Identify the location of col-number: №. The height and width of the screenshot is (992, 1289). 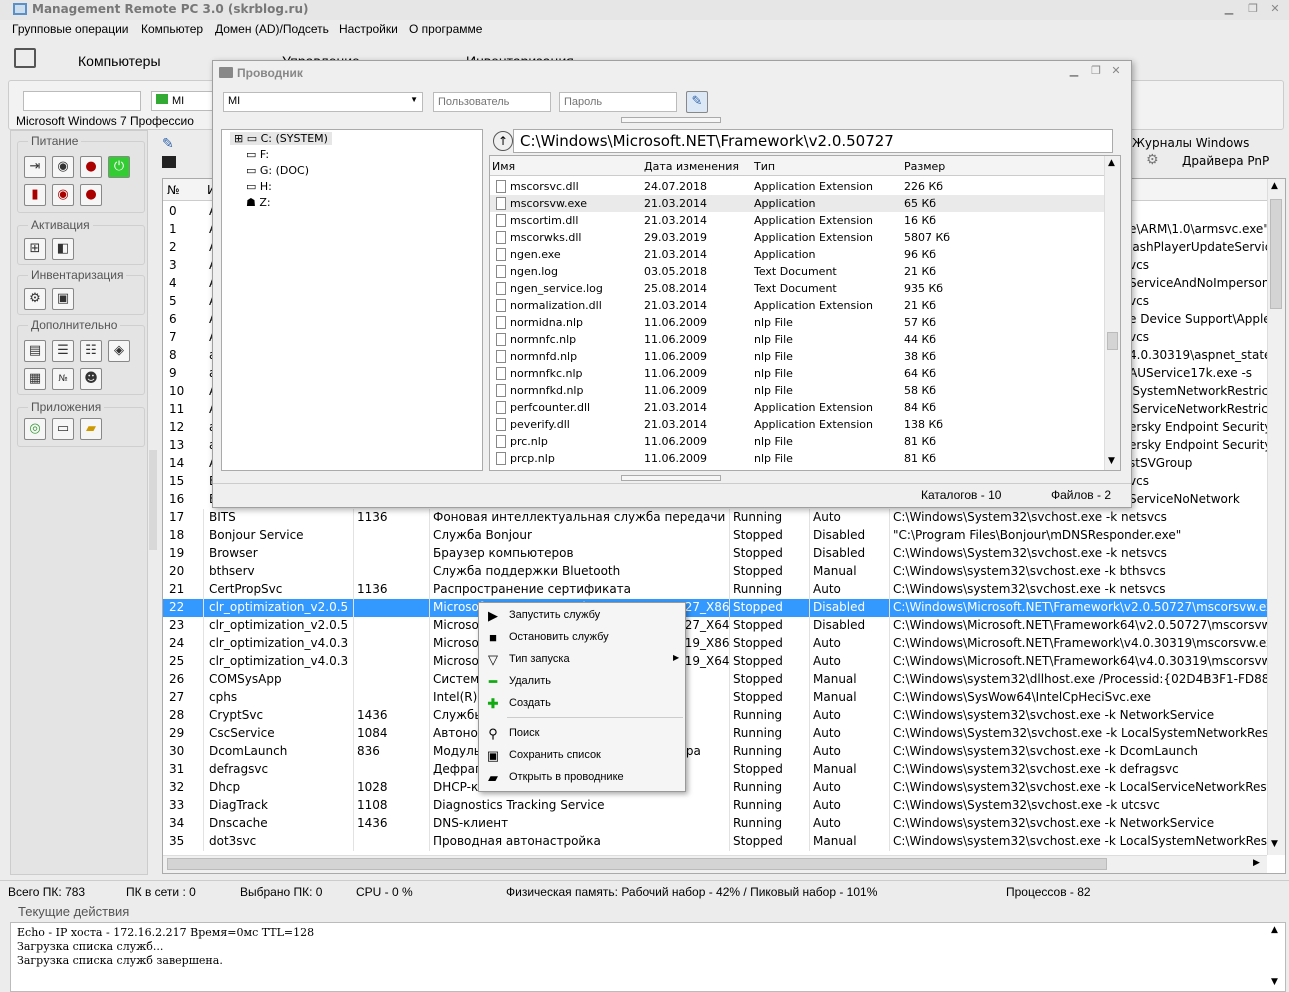
(173, 190).